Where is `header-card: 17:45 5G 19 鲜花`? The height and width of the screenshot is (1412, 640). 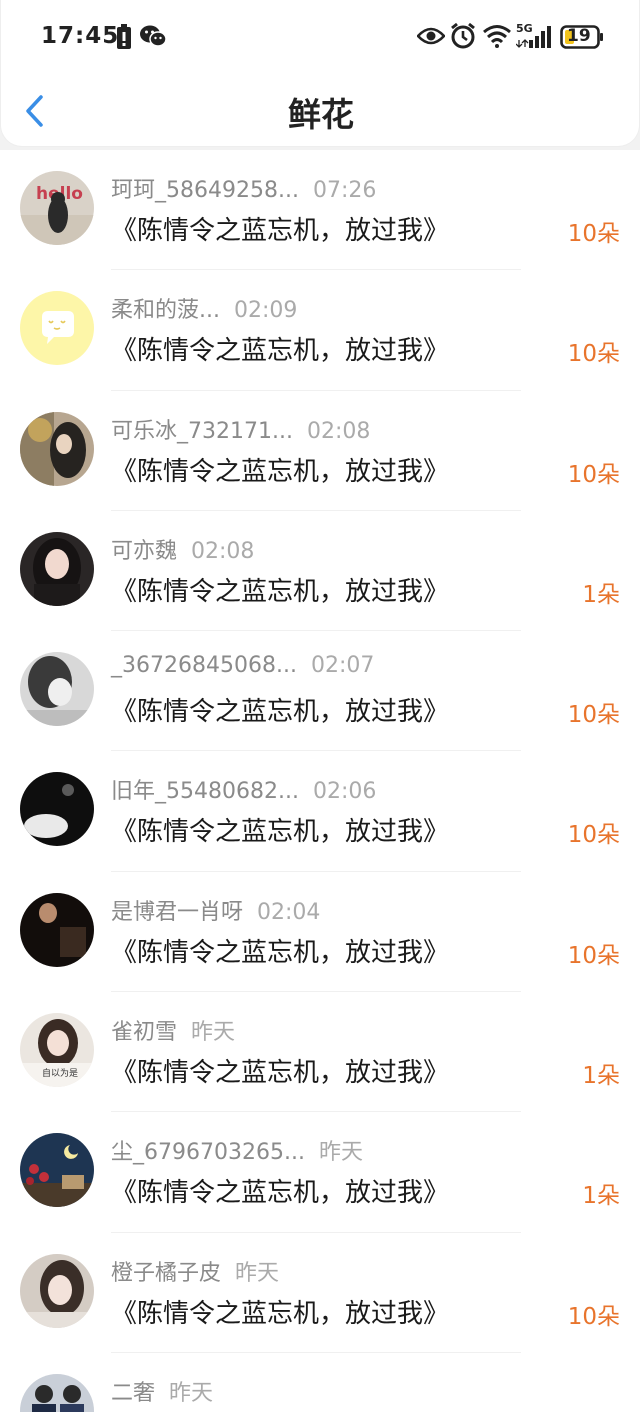
header-card: 17:45 5G 19 鲜花 is located at coordinates (320, 73).